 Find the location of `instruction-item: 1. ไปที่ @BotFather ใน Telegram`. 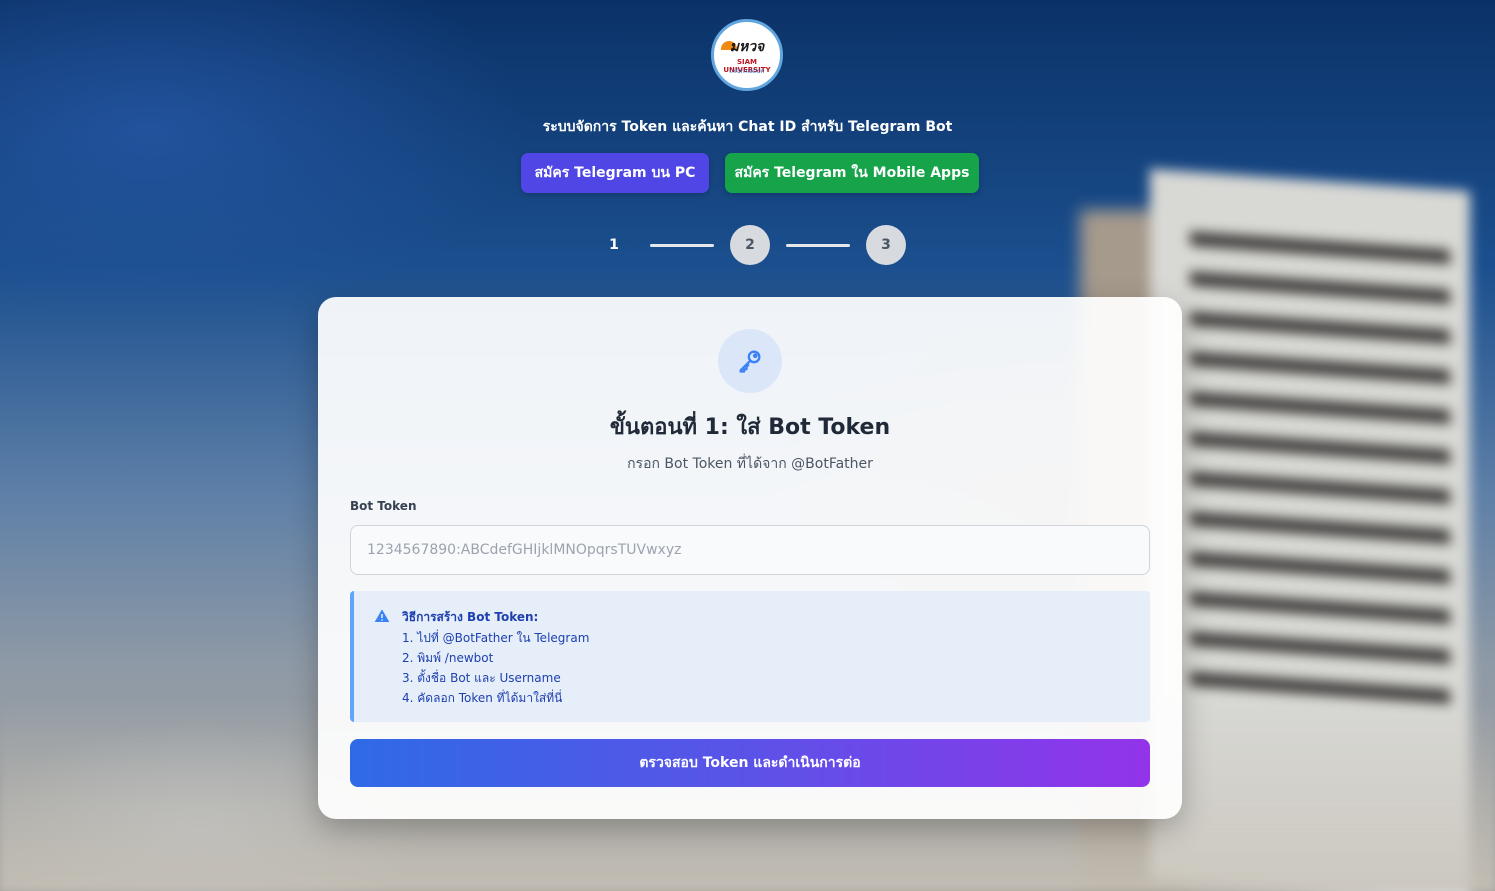

instruction-item: 1. ไปที่ @BotFather ใน Telegram is located at coordinates (496, 638).